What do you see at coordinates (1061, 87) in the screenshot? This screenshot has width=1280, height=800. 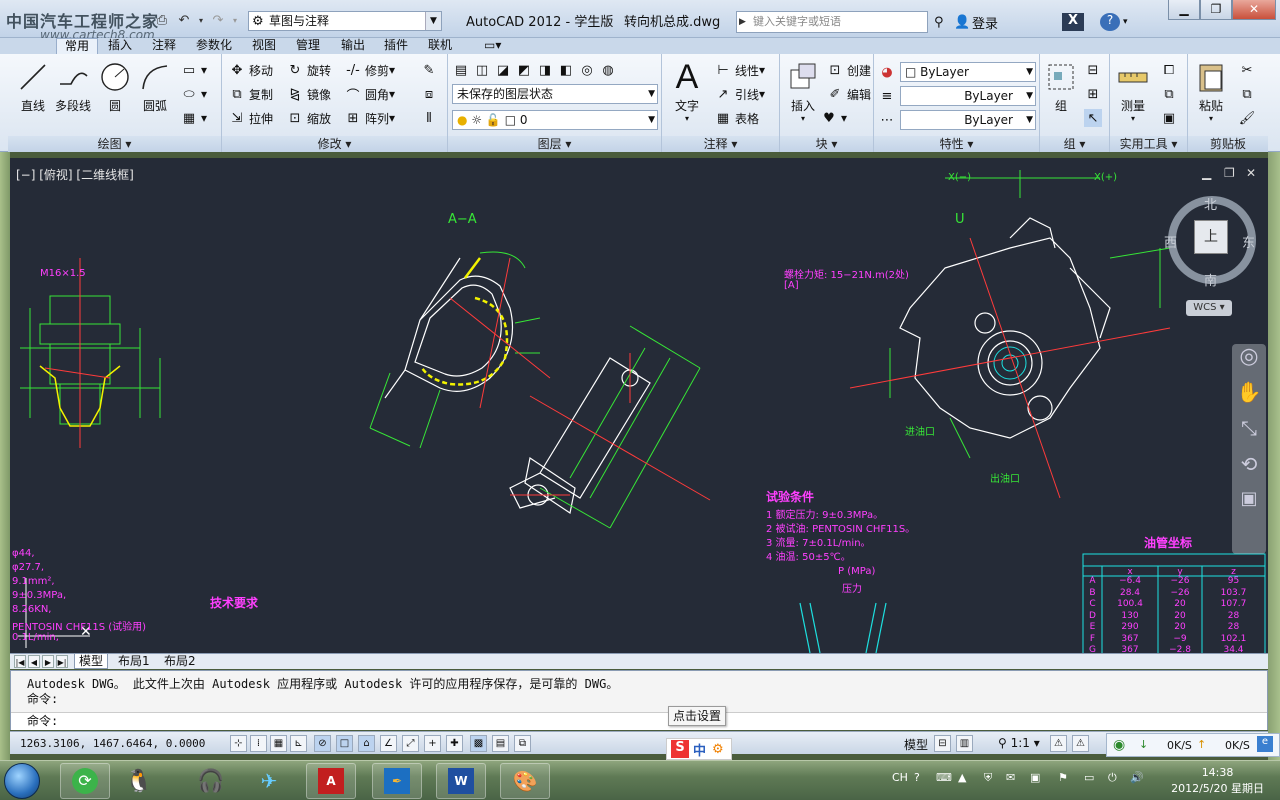 I see `group-button: 组` at bounding box center [1061, 87].